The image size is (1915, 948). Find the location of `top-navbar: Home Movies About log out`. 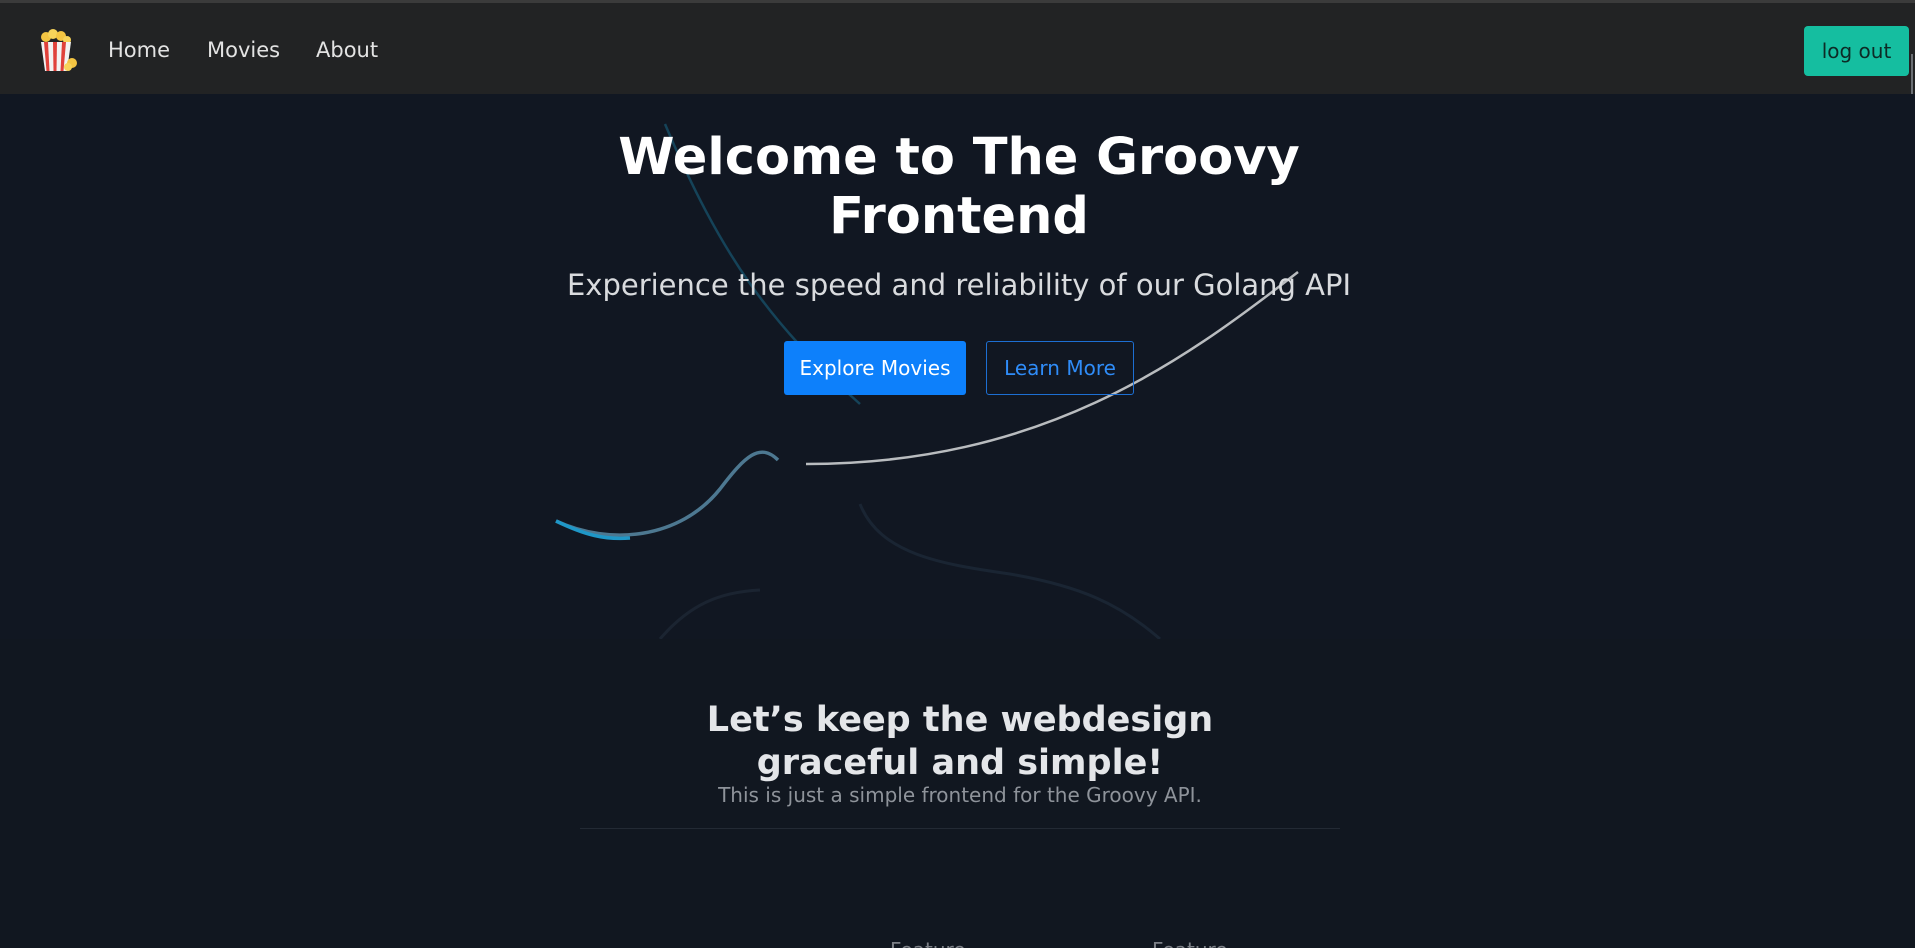

top-navbar: Home Movies About log out is located at coordinates (957, 47).